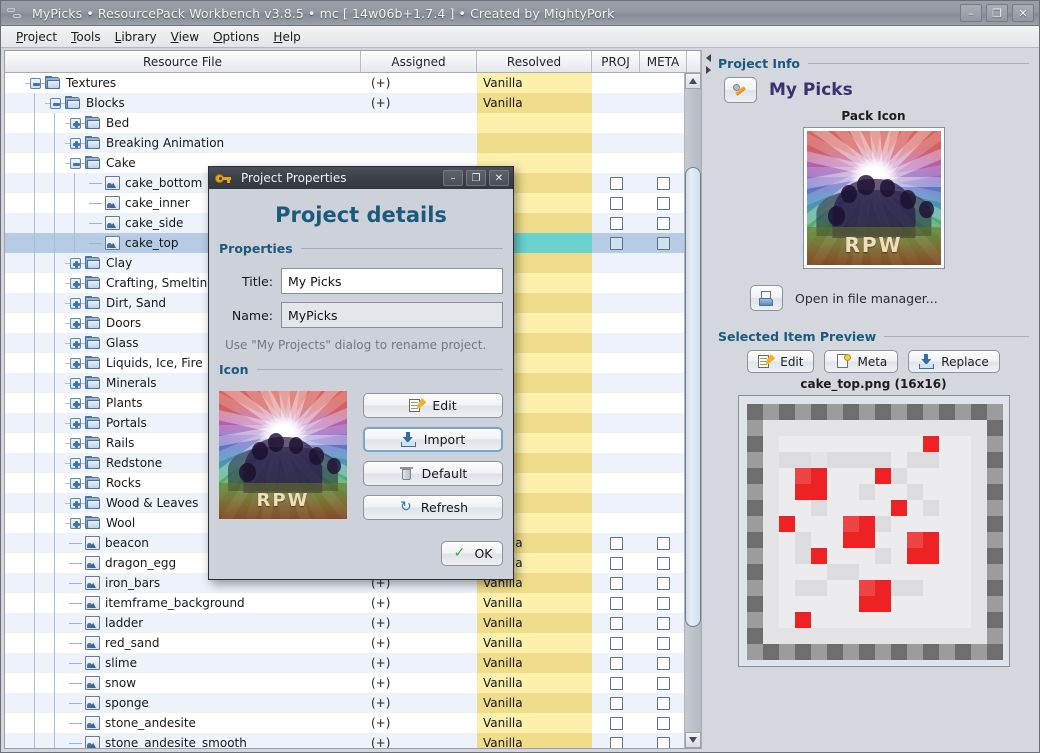  Describe the element at coordinates (433, 405) in the screenshot. I see `icon-edit-button: Edit` at that location.